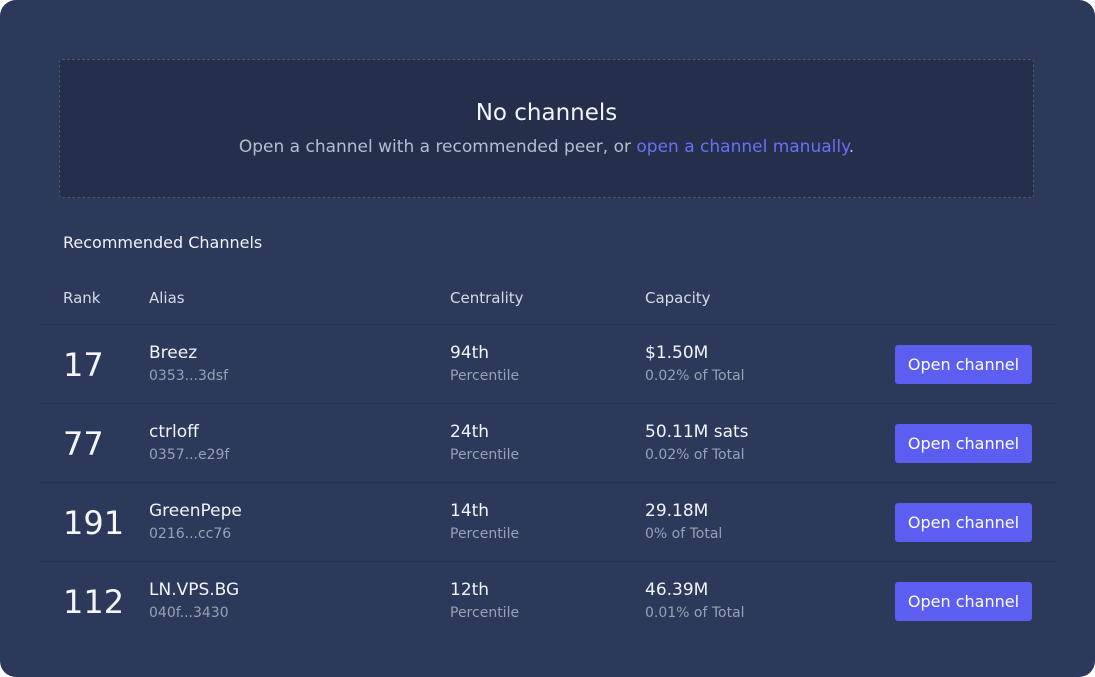 This screenshot has width=1095, height=677. I want to click on empty-state-title: No channels, so click(546, 113).